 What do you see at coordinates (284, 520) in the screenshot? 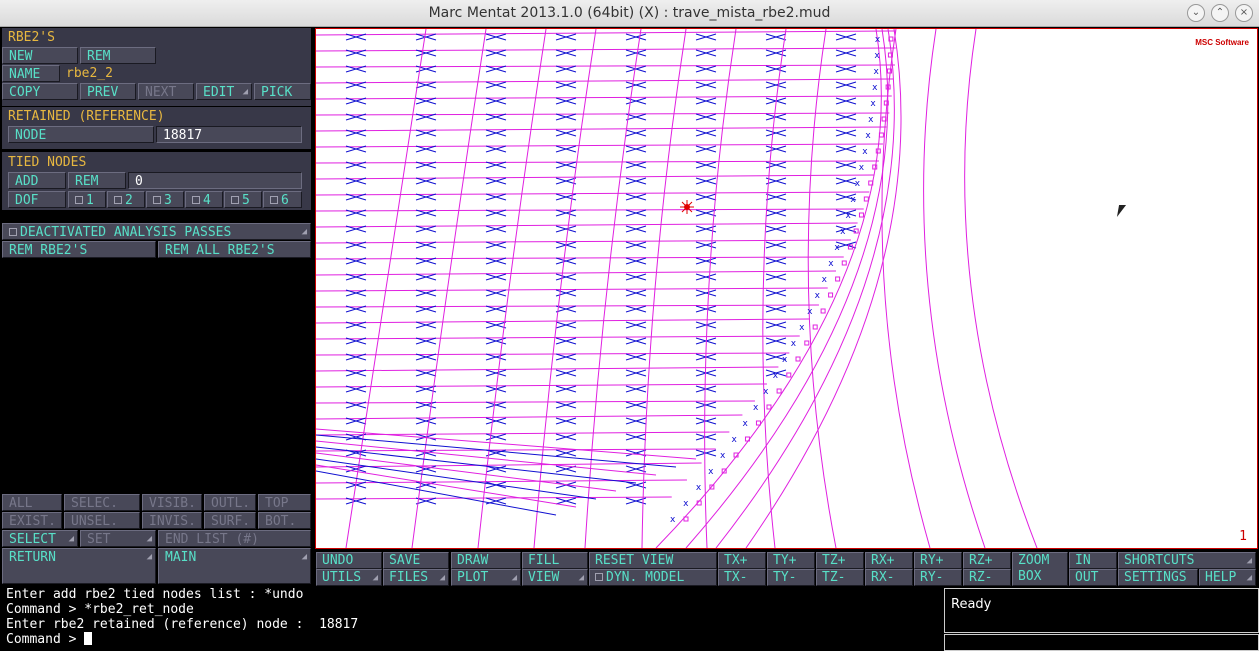
I see `select-bot-button: BOT.` at bounding box center [284, 520].